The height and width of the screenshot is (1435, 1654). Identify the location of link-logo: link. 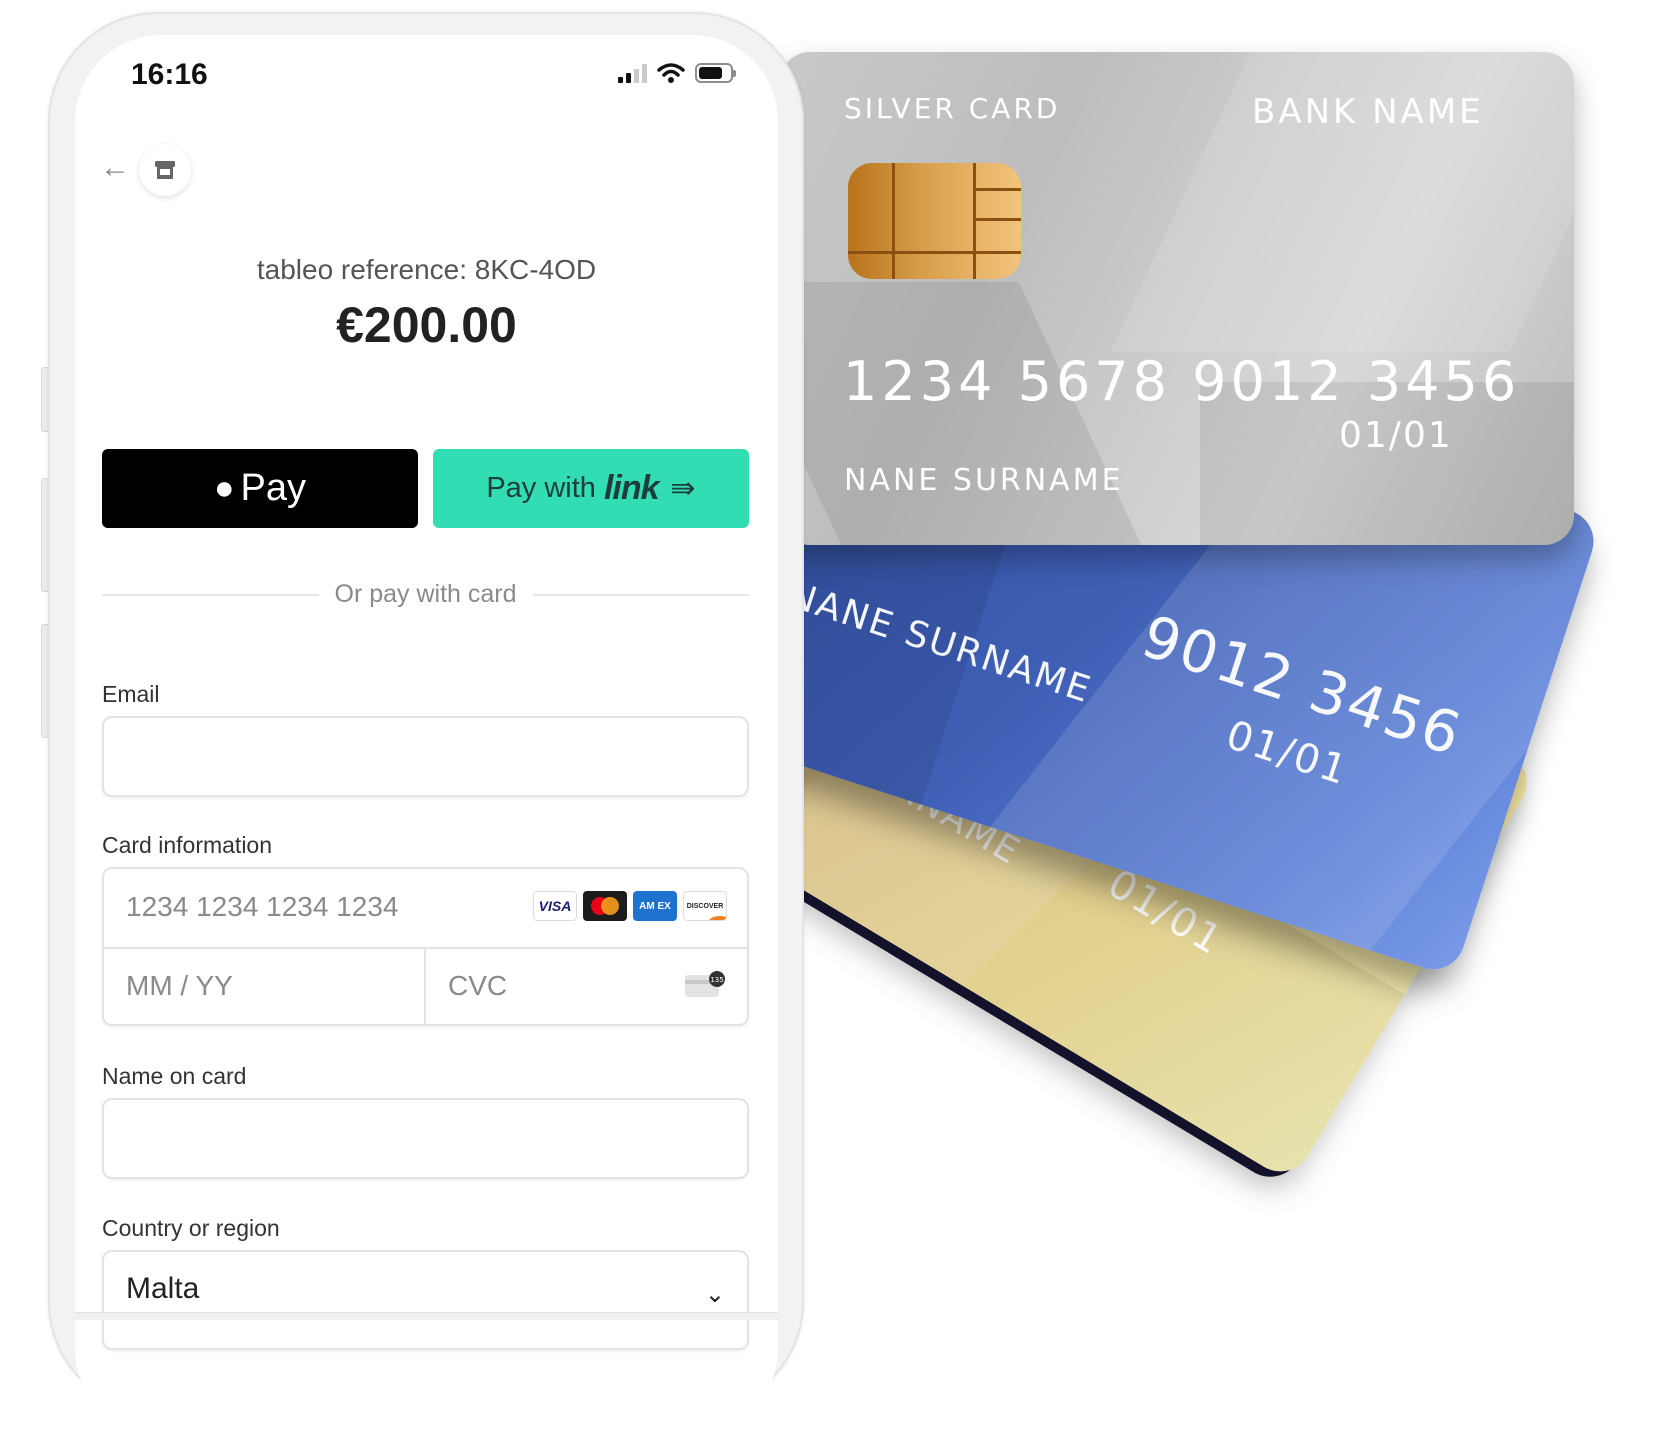
(631, 488).